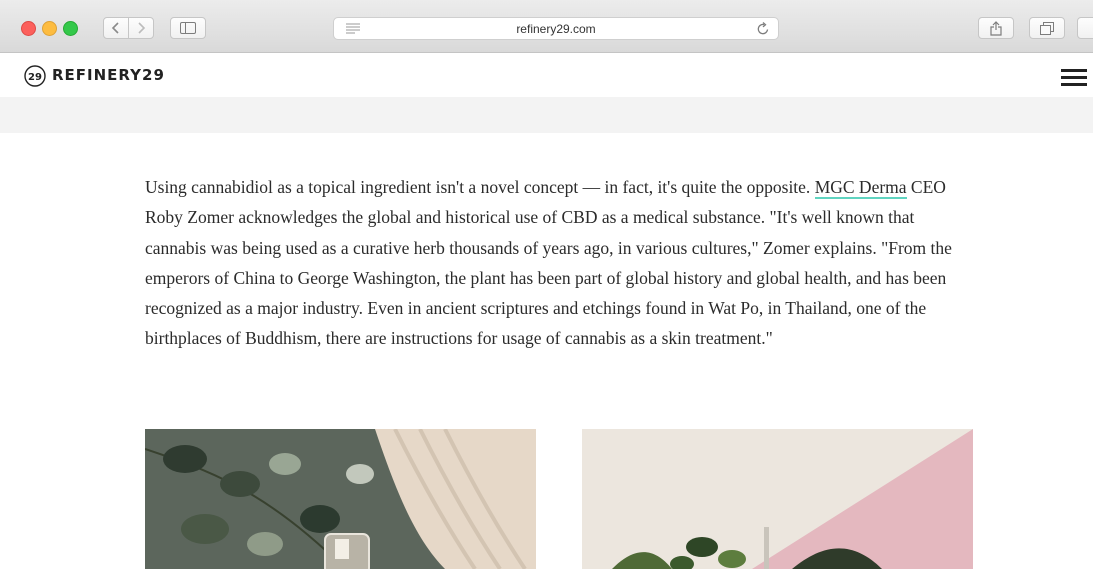 This screenshot has width=1093, height=569. I want to click on sidebar-icon, so click(188, 28).